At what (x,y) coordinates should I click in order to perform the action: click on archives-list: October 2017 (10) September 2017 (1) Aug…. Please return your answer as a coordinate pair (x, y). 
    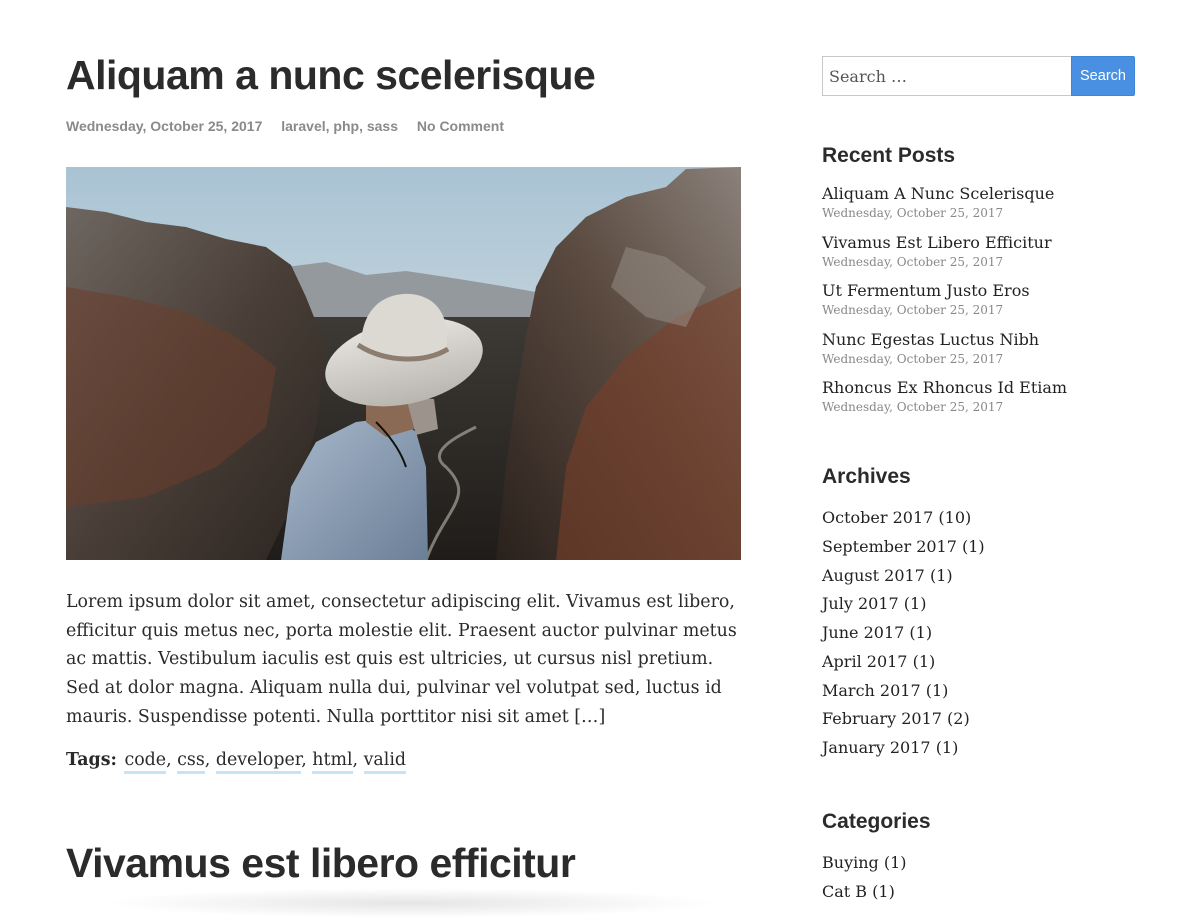
    Looking at the image, I should click on (903, 635).